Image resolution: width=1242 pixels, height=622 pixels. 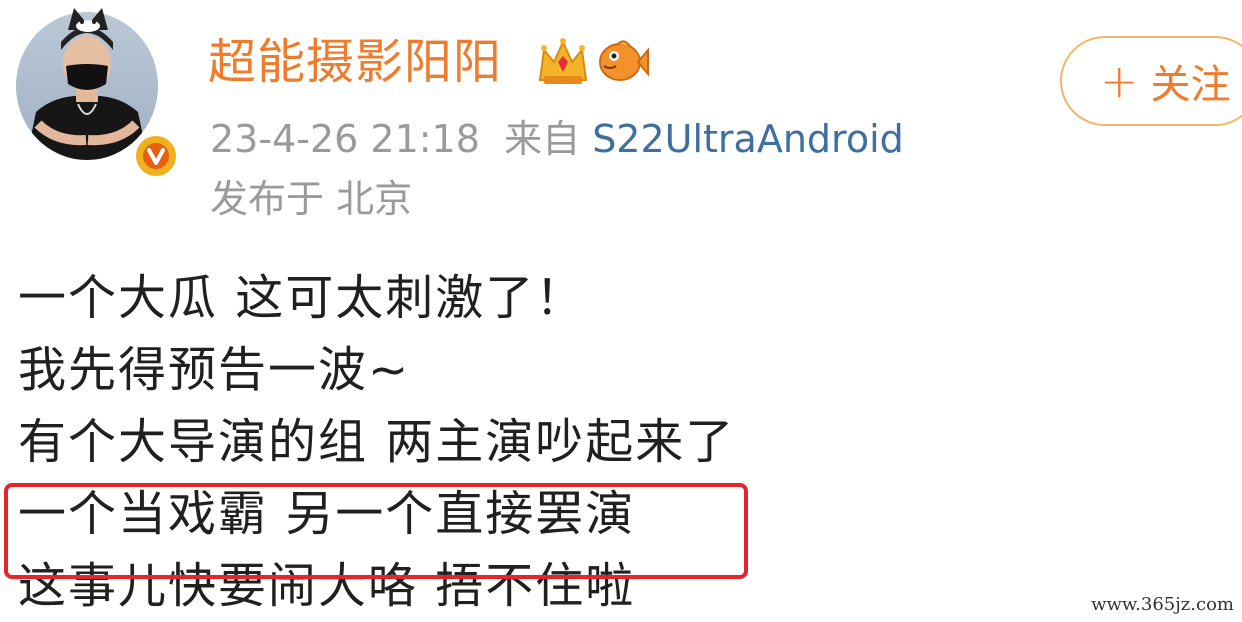 I want to click on post-line: 有个大导演的组 两主演吵起来了, so click(x=377, y=442).